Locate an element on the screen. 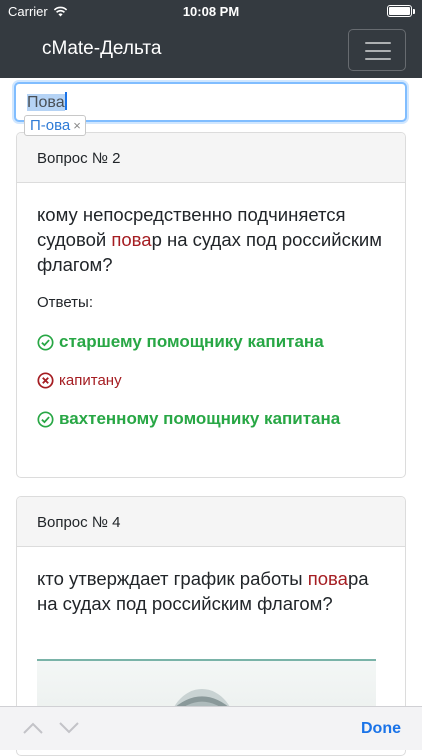  answer-correct: старшему помощнику капитана is located at coordinates (211, 342).